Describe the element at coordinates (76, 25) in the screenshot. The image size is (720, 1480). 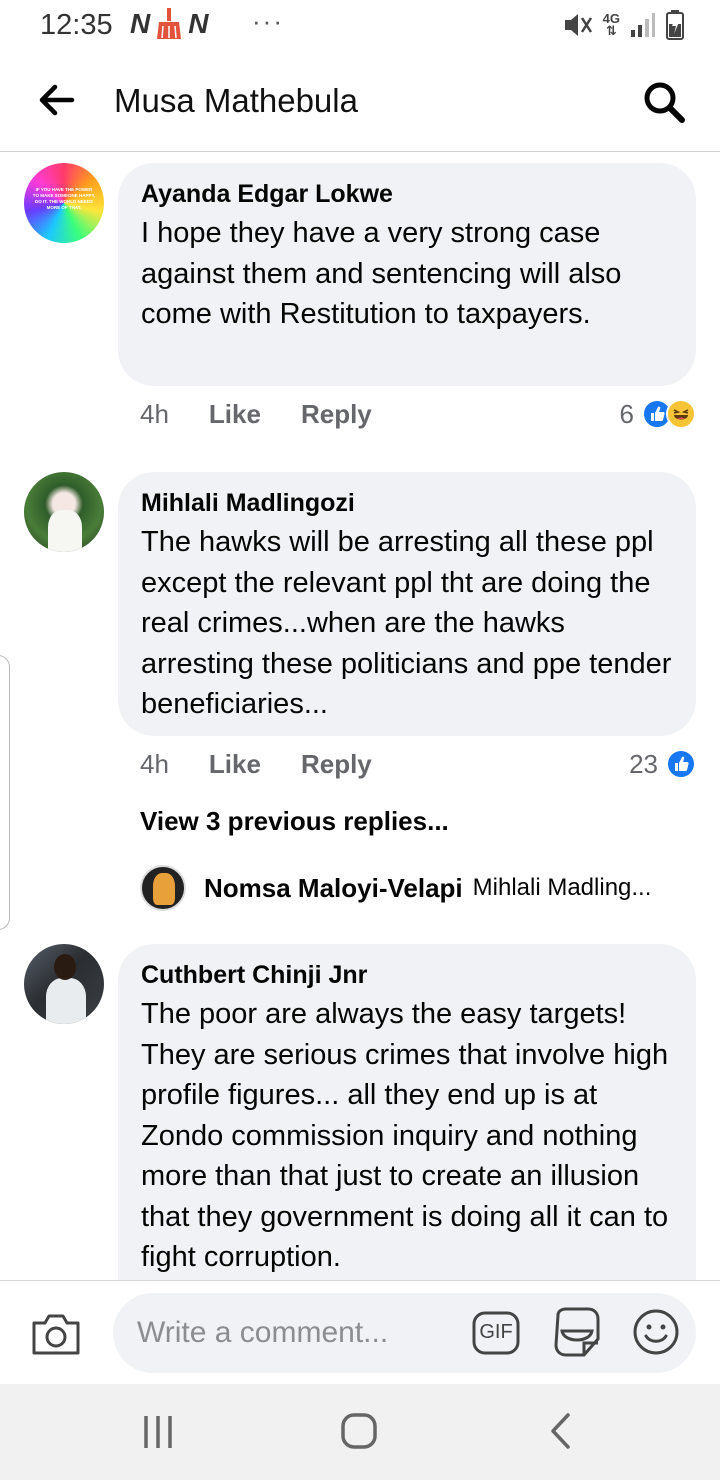
I see `status-time: 12:35` at that location.